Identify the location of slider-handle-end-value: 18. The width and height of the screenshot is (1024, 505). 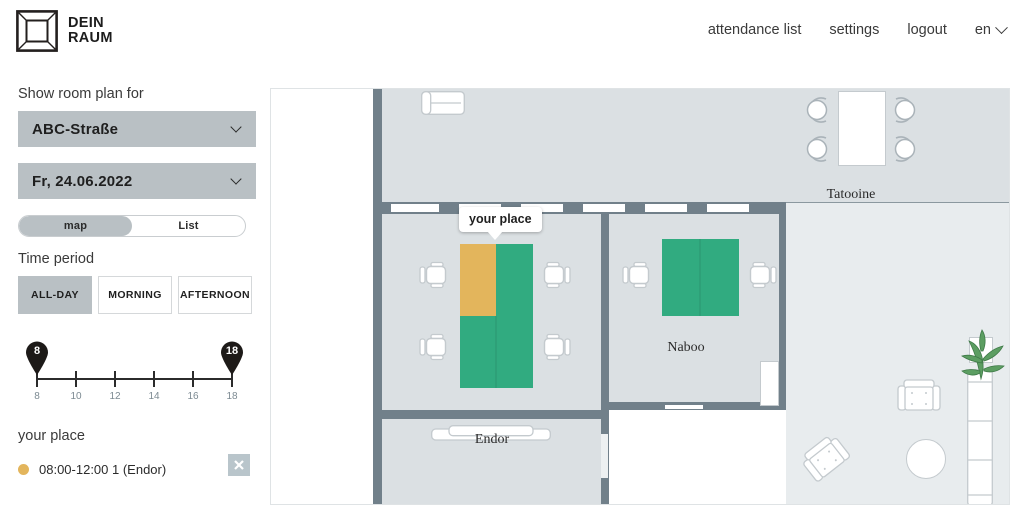
(232, 351).